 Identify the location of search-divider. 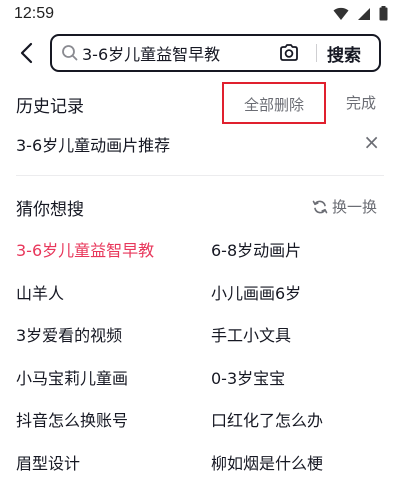
(316, 53).